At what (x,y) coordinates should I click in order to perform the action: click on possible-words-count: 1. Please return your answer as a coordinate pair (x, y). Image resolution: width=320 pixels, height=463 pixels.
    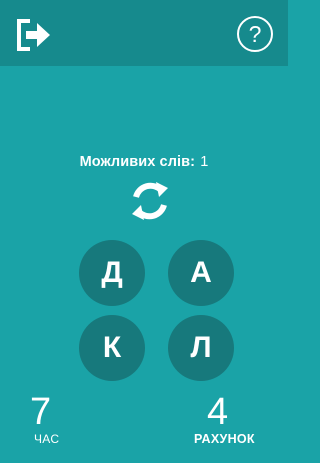
    Looking at the image, I should click on (204, 162).